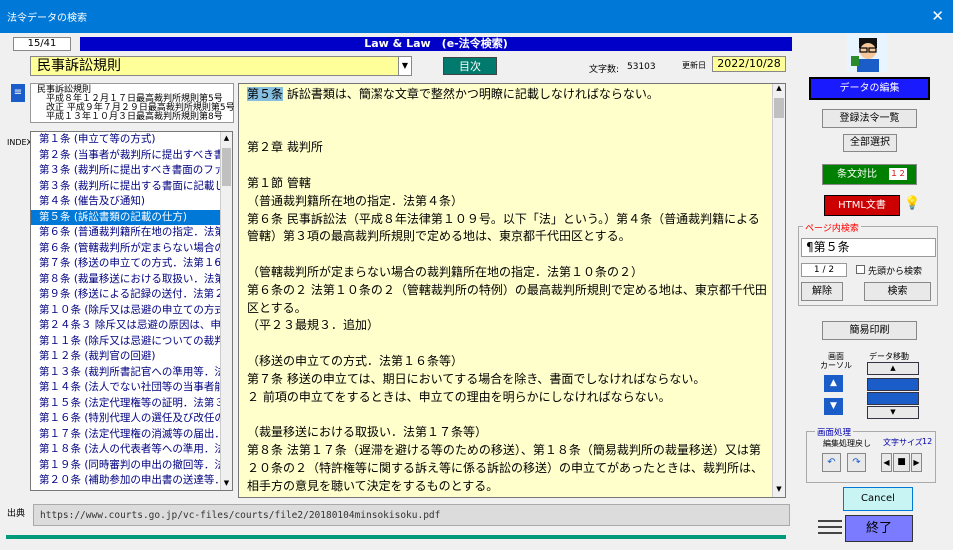 The width and height of the screenshot is (953, 550). Describe the element at coordinates (131, 342) in the screenshot. I see `index-item: 第１１条 (除斥又は忌避についての裁判` at that location.